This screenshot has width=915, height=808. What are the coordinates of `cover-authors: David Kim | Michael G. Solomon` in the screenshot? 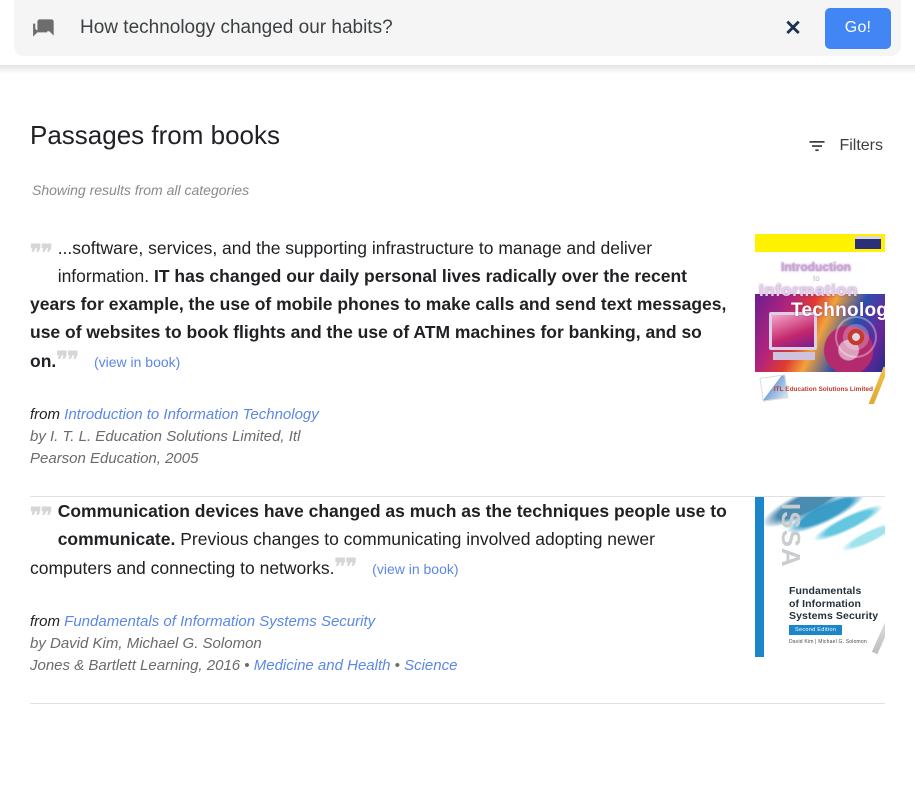 It's located at (828, 642).